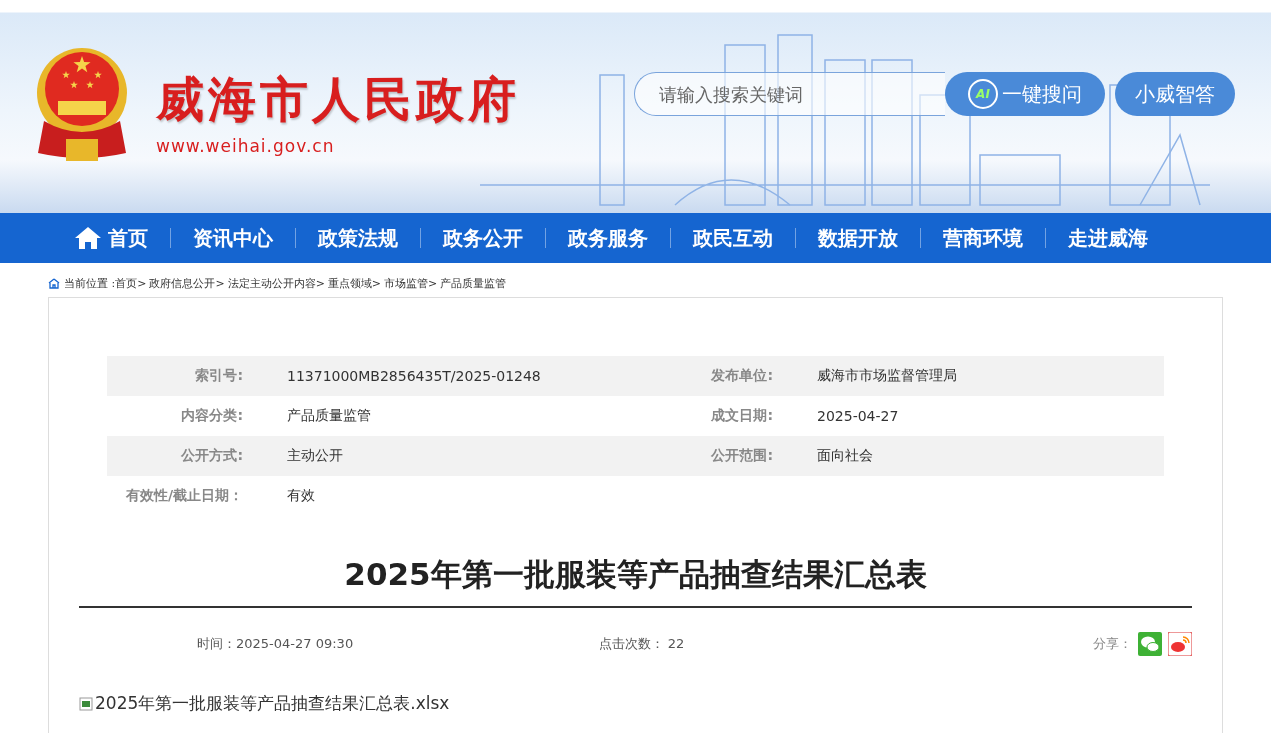 This screenshot has height=733, width=1271. Describe the element at coordinates (111, 238) in the screenshot. I see `nav-item: 首页` at that location.